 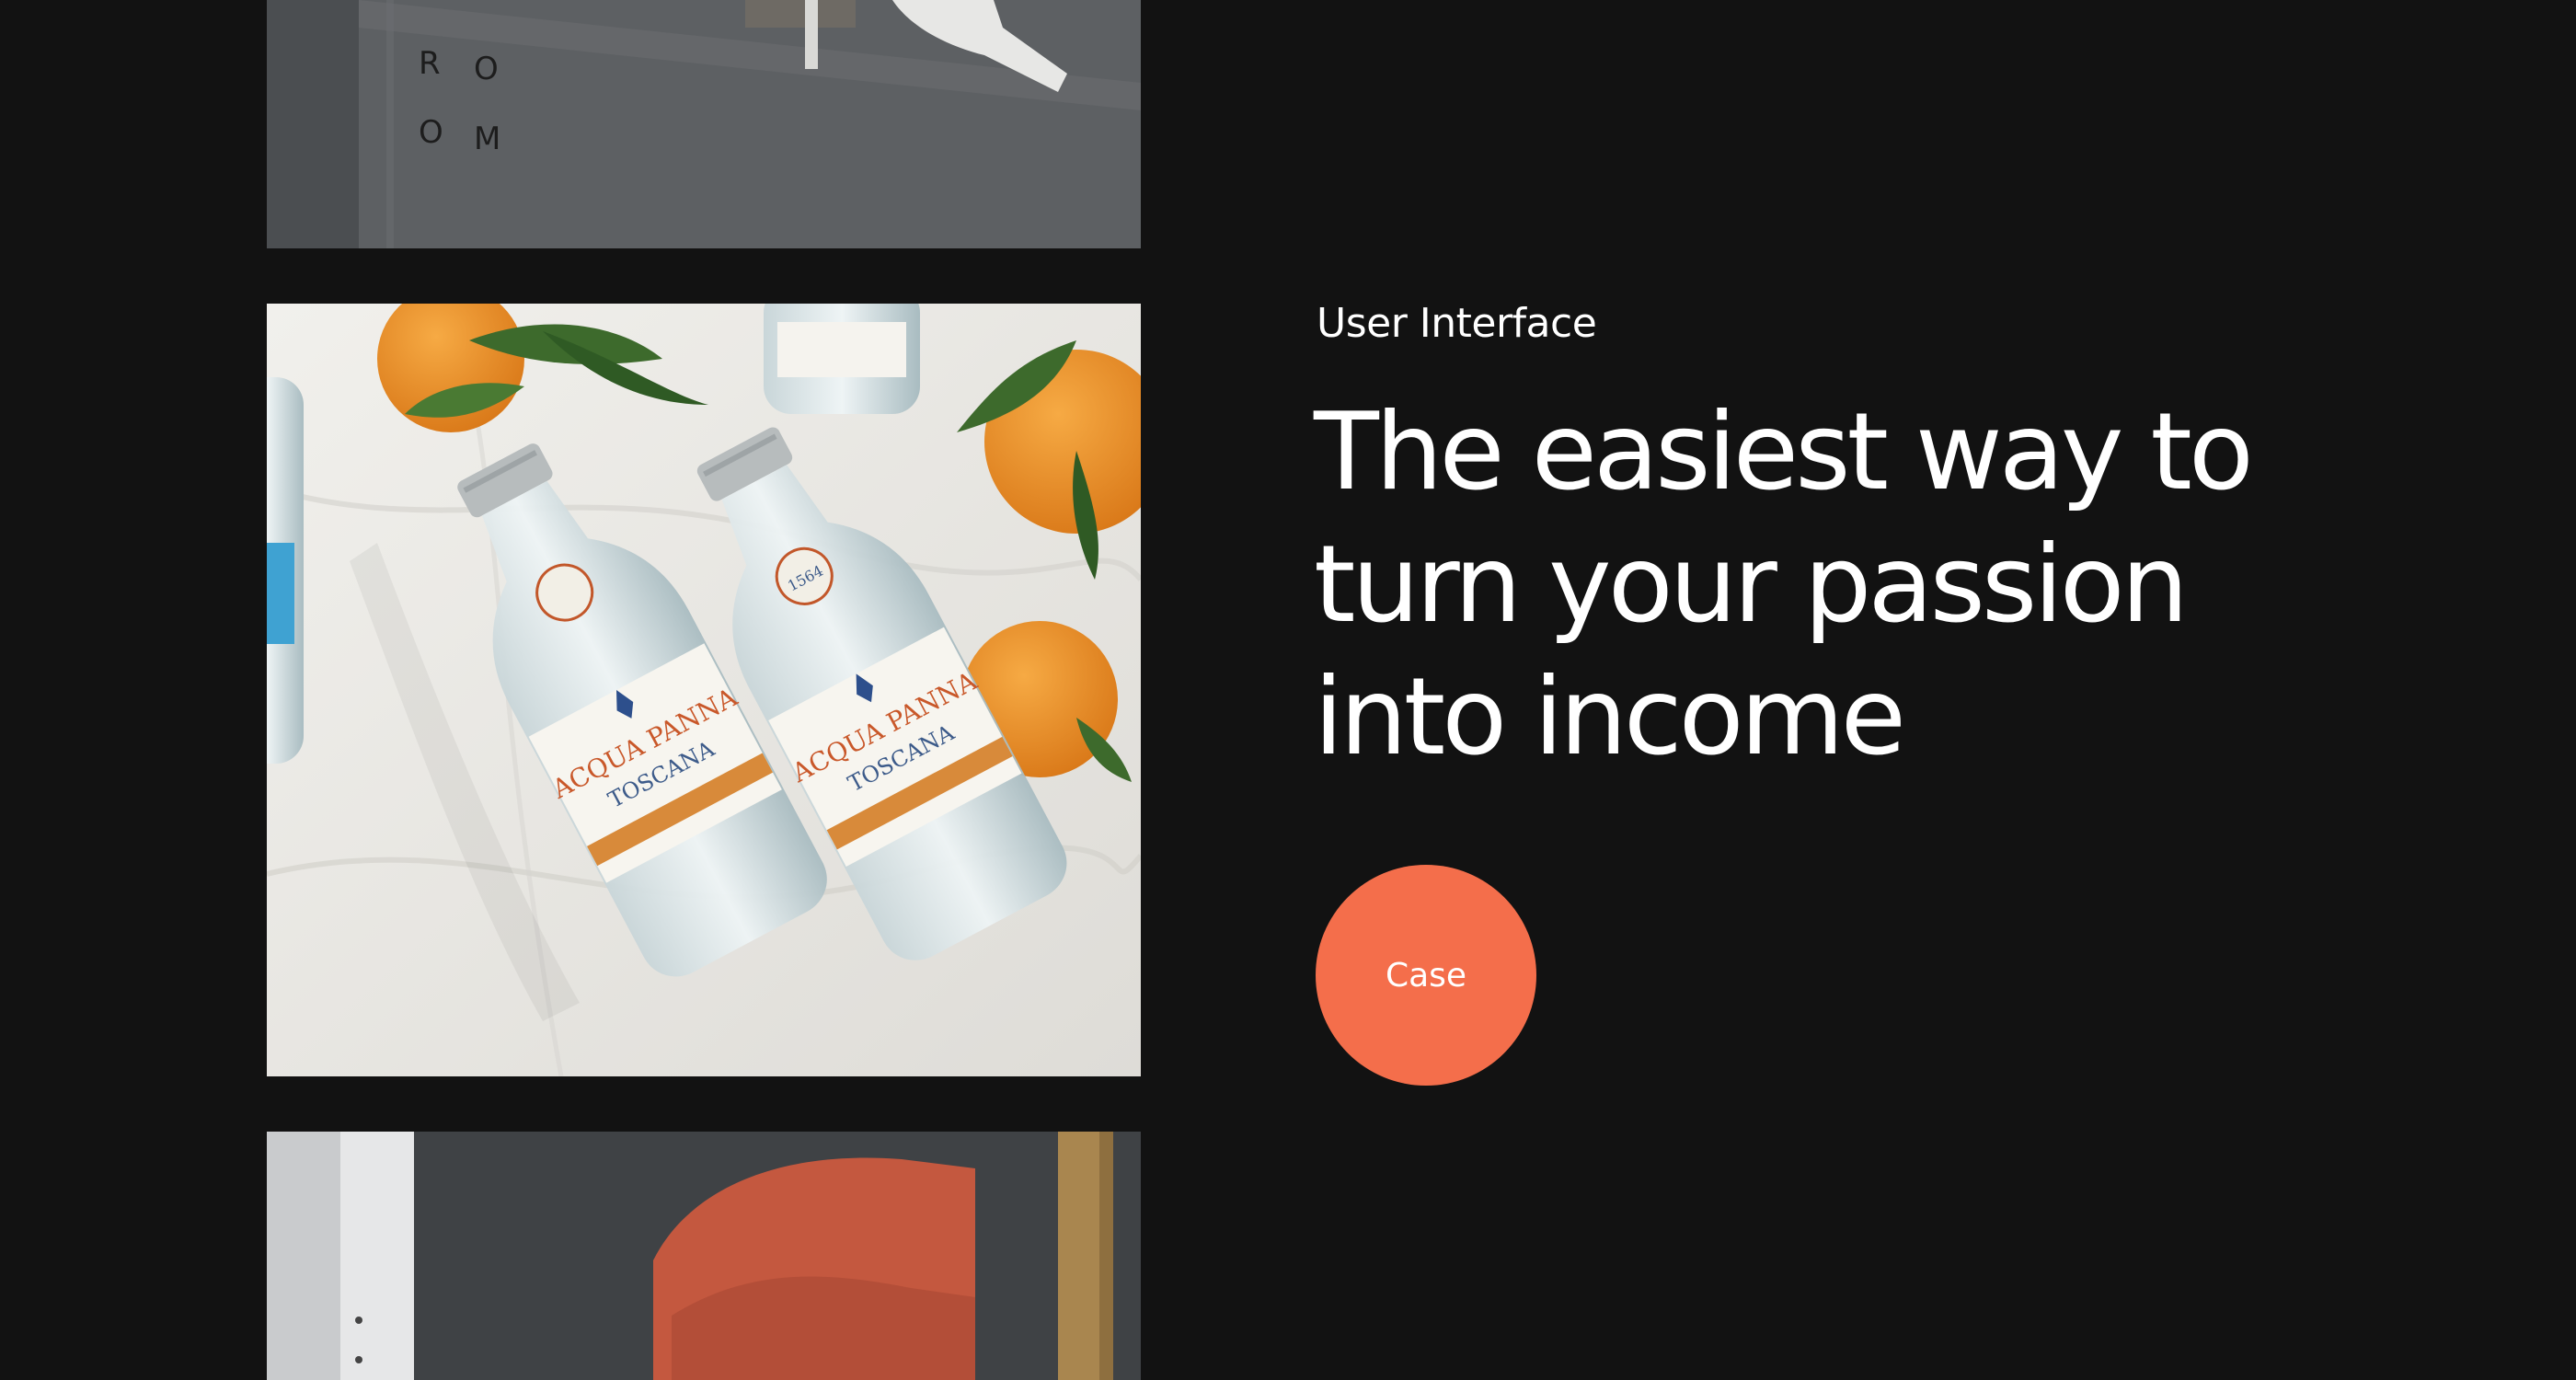 I want to click on sign-letter-m: M, so click(x=487, y=139).